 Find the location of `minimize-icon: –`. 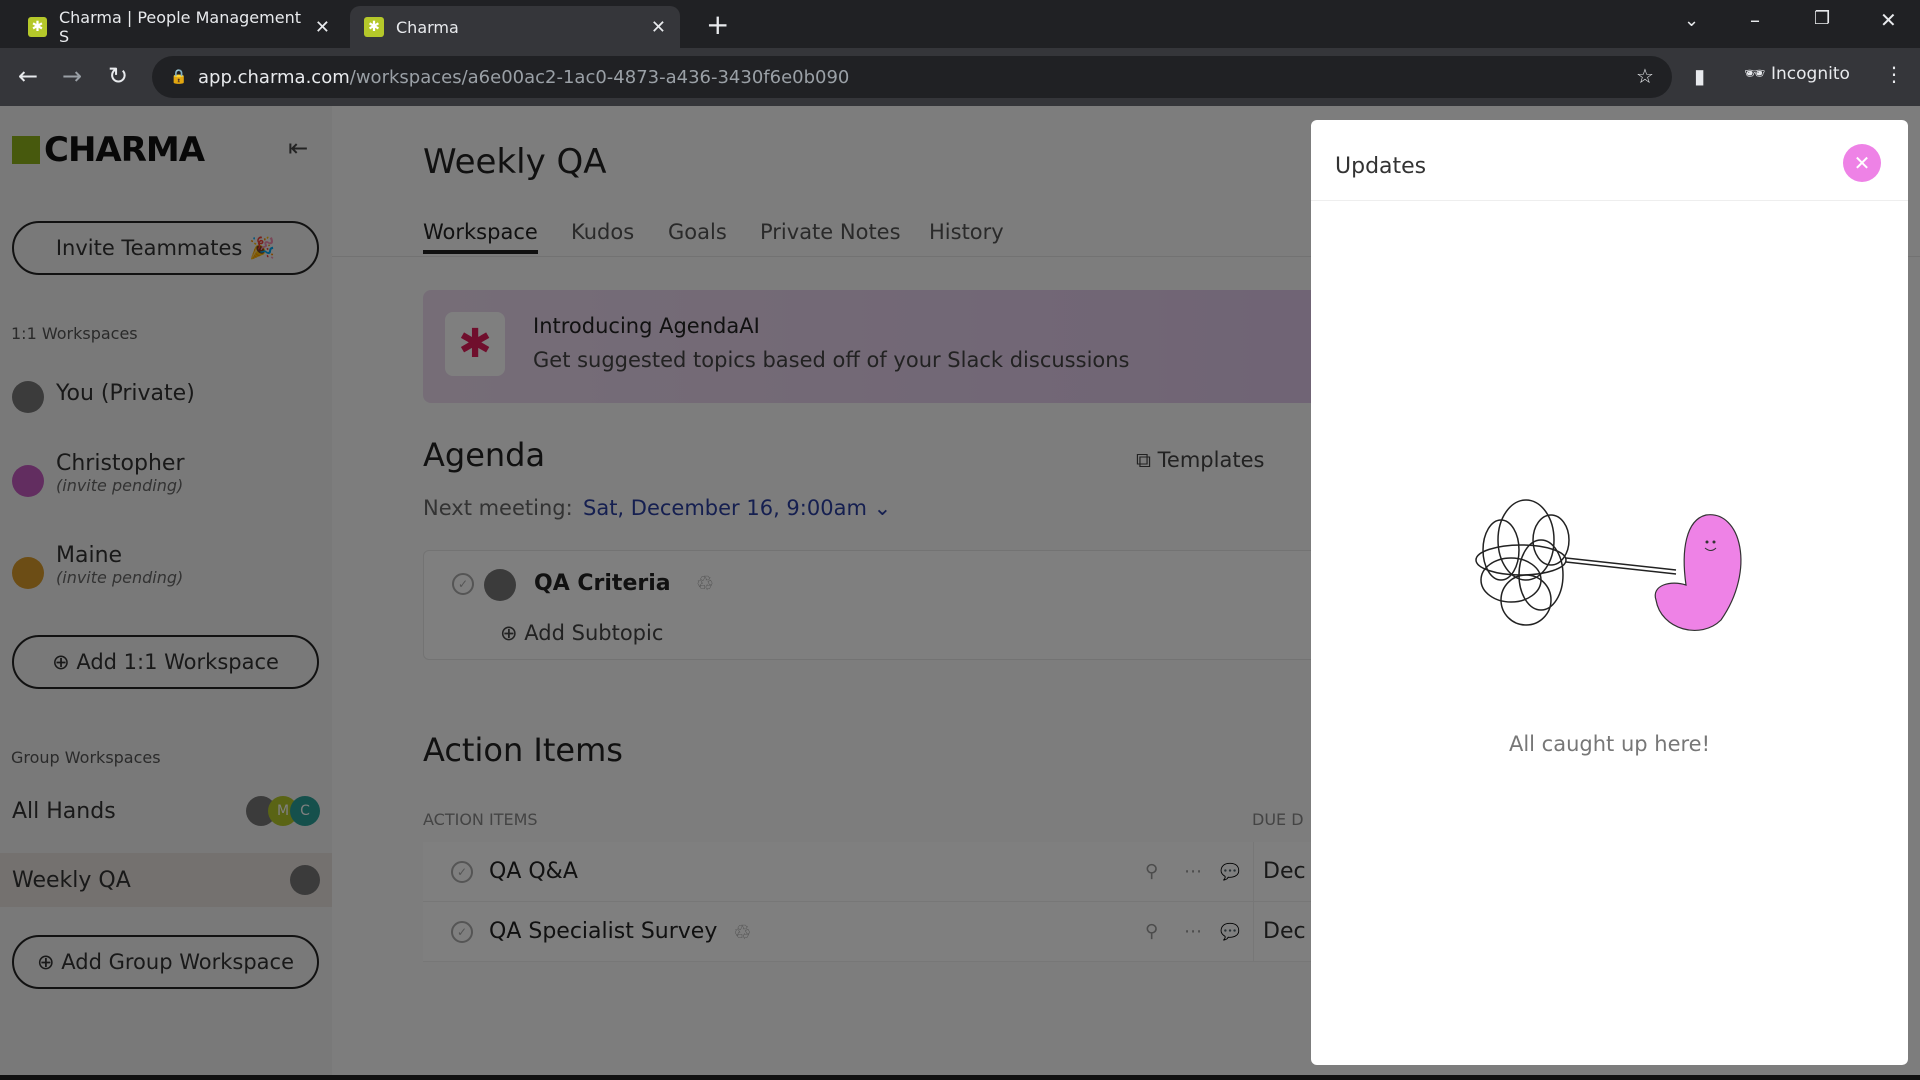

minimize-icon: – is located at coordinates (1755, 20).